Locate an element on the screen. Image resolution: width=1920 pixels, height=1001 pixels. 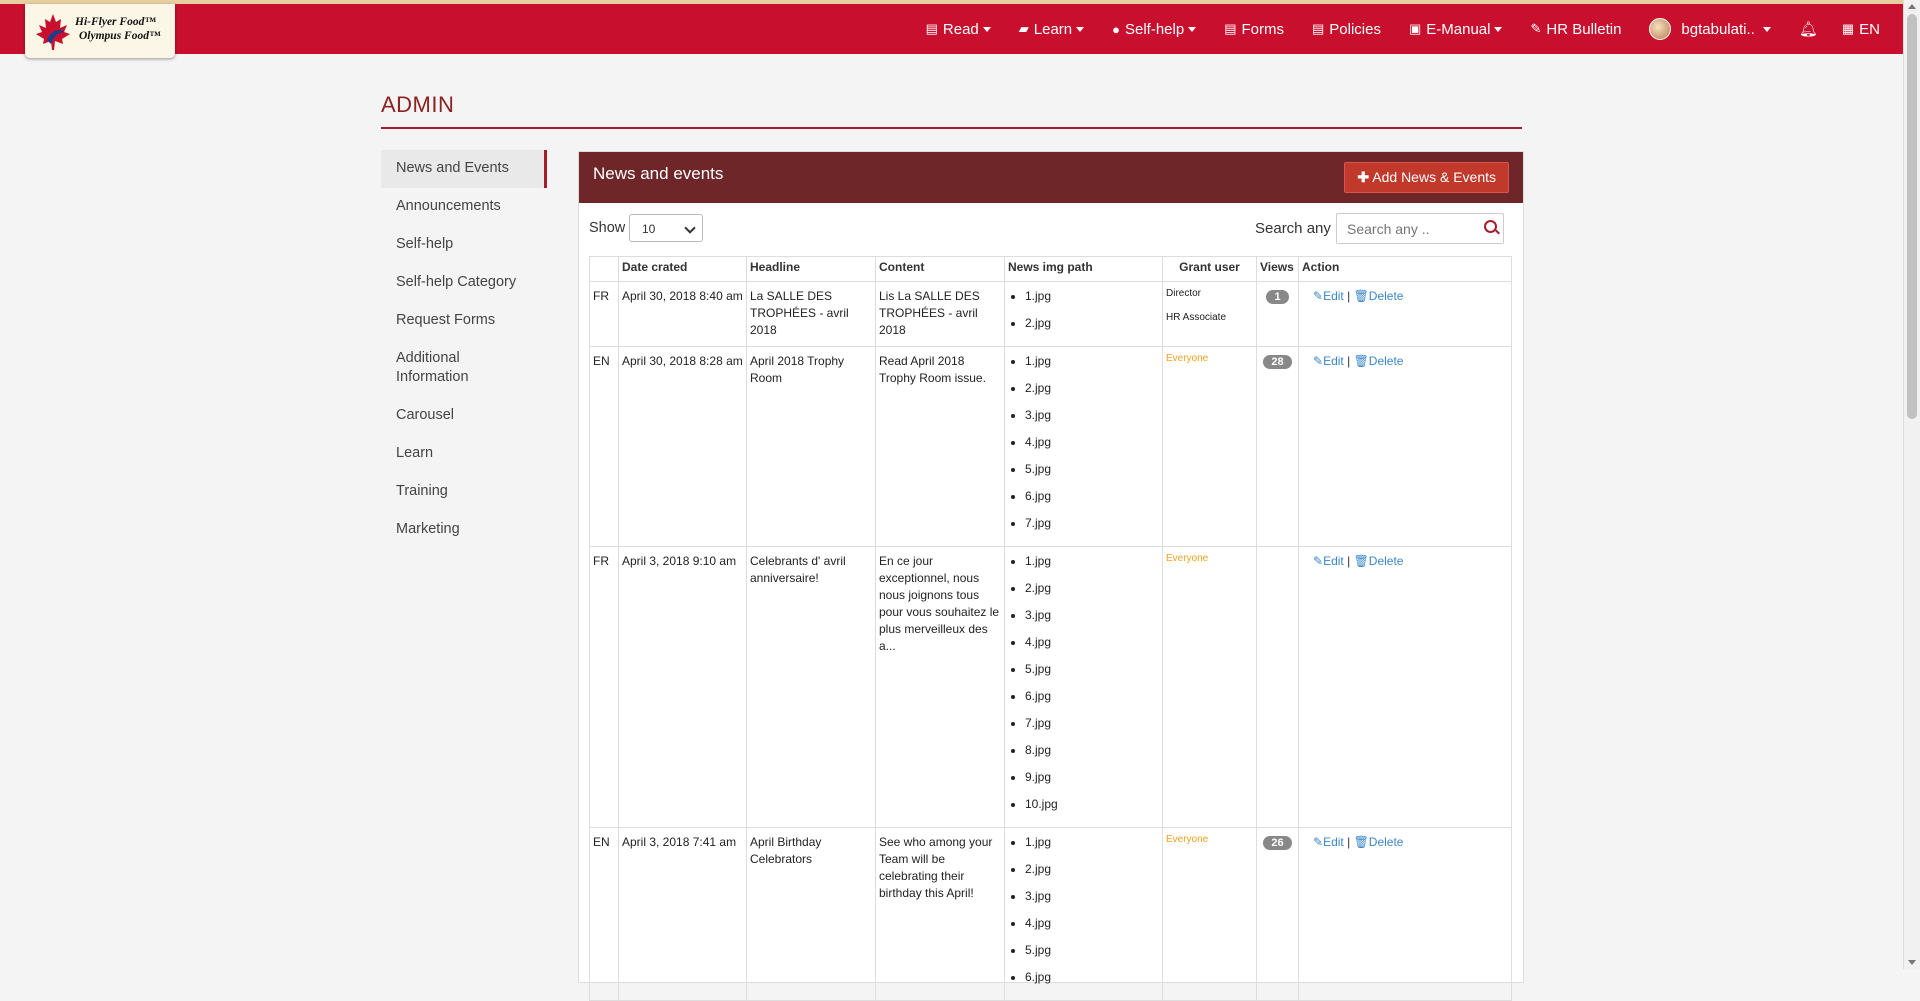
image-path-item: 2.jpg is located at coordinates (1092, 323).